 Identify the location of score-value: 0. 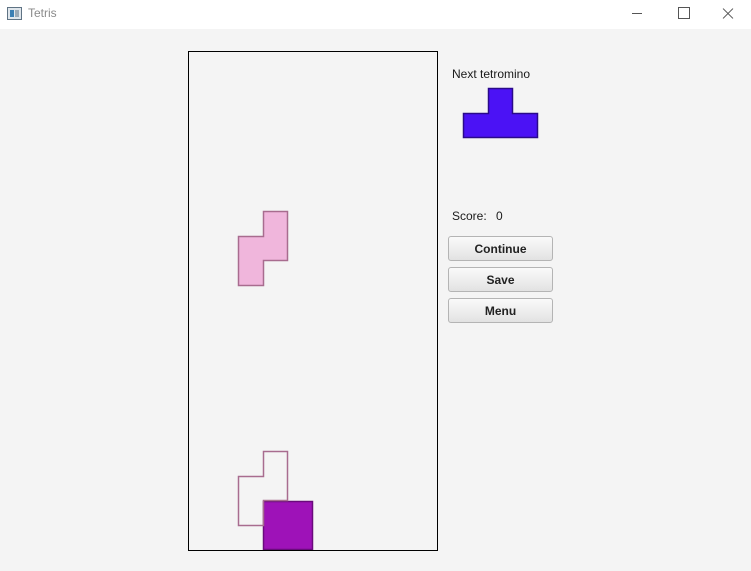
(499, 216).